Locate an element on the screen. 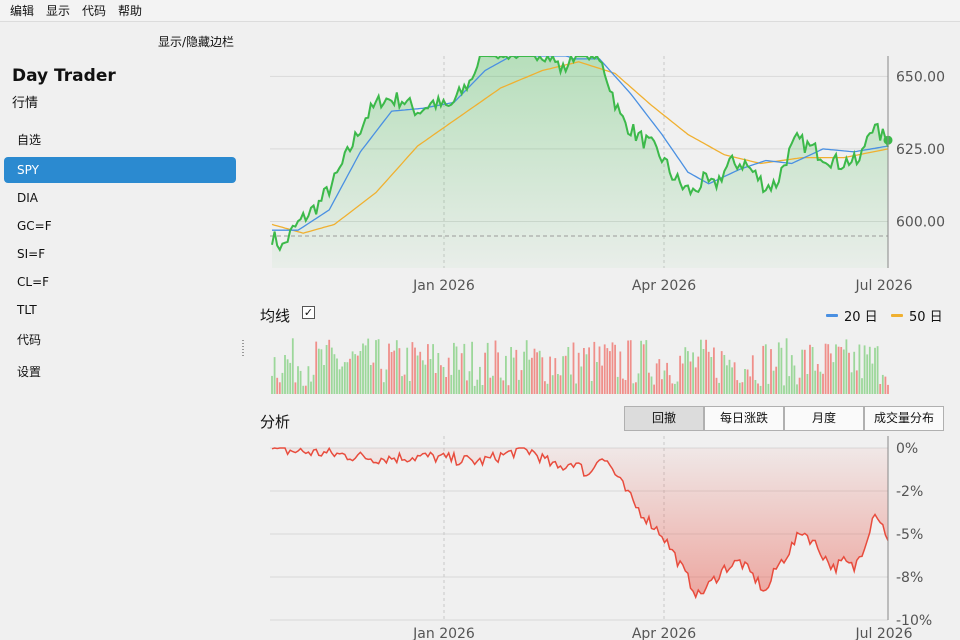 This screenshot has height=640, width=960. legend-ma50: 50 日 is located at coordinates (917, 315).